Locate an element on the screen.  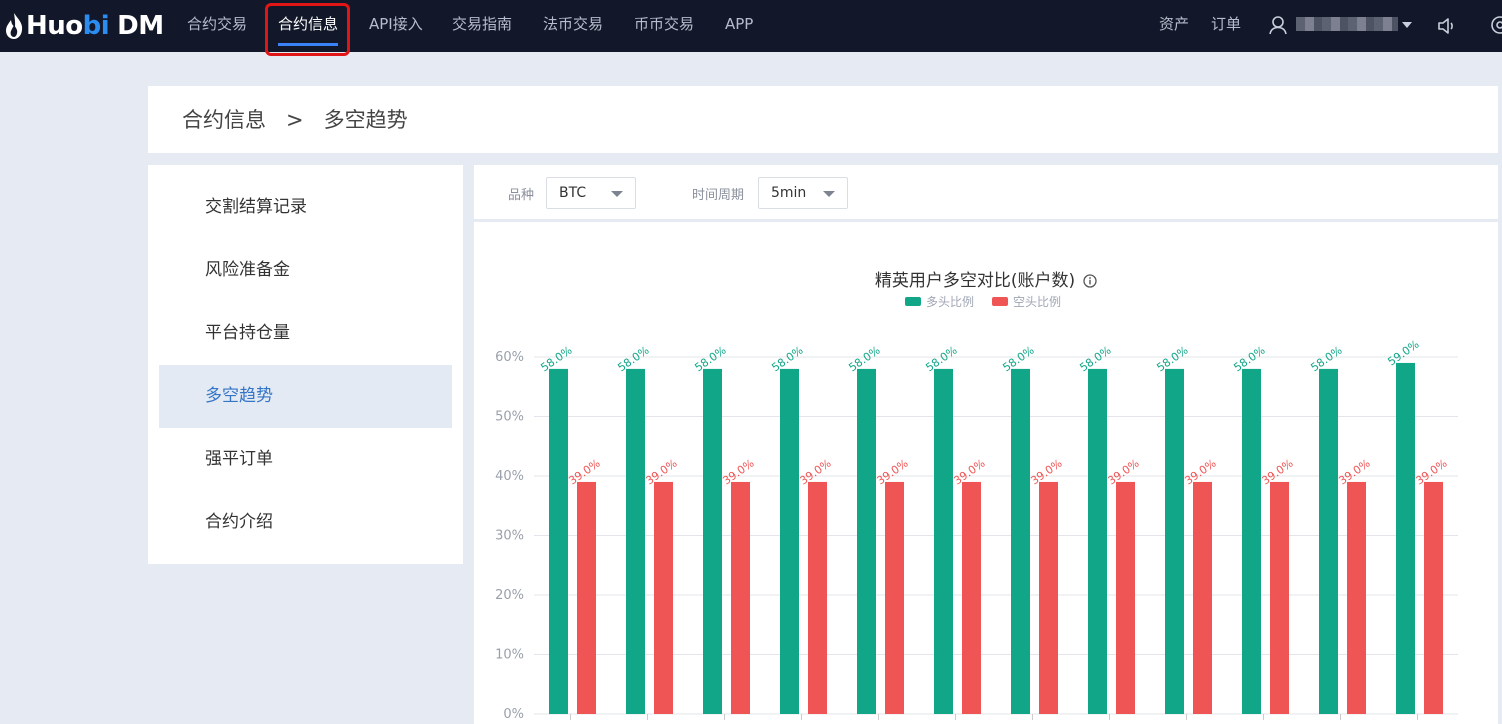
nav-orders: 订单 is located at coordinates (1226, 26).